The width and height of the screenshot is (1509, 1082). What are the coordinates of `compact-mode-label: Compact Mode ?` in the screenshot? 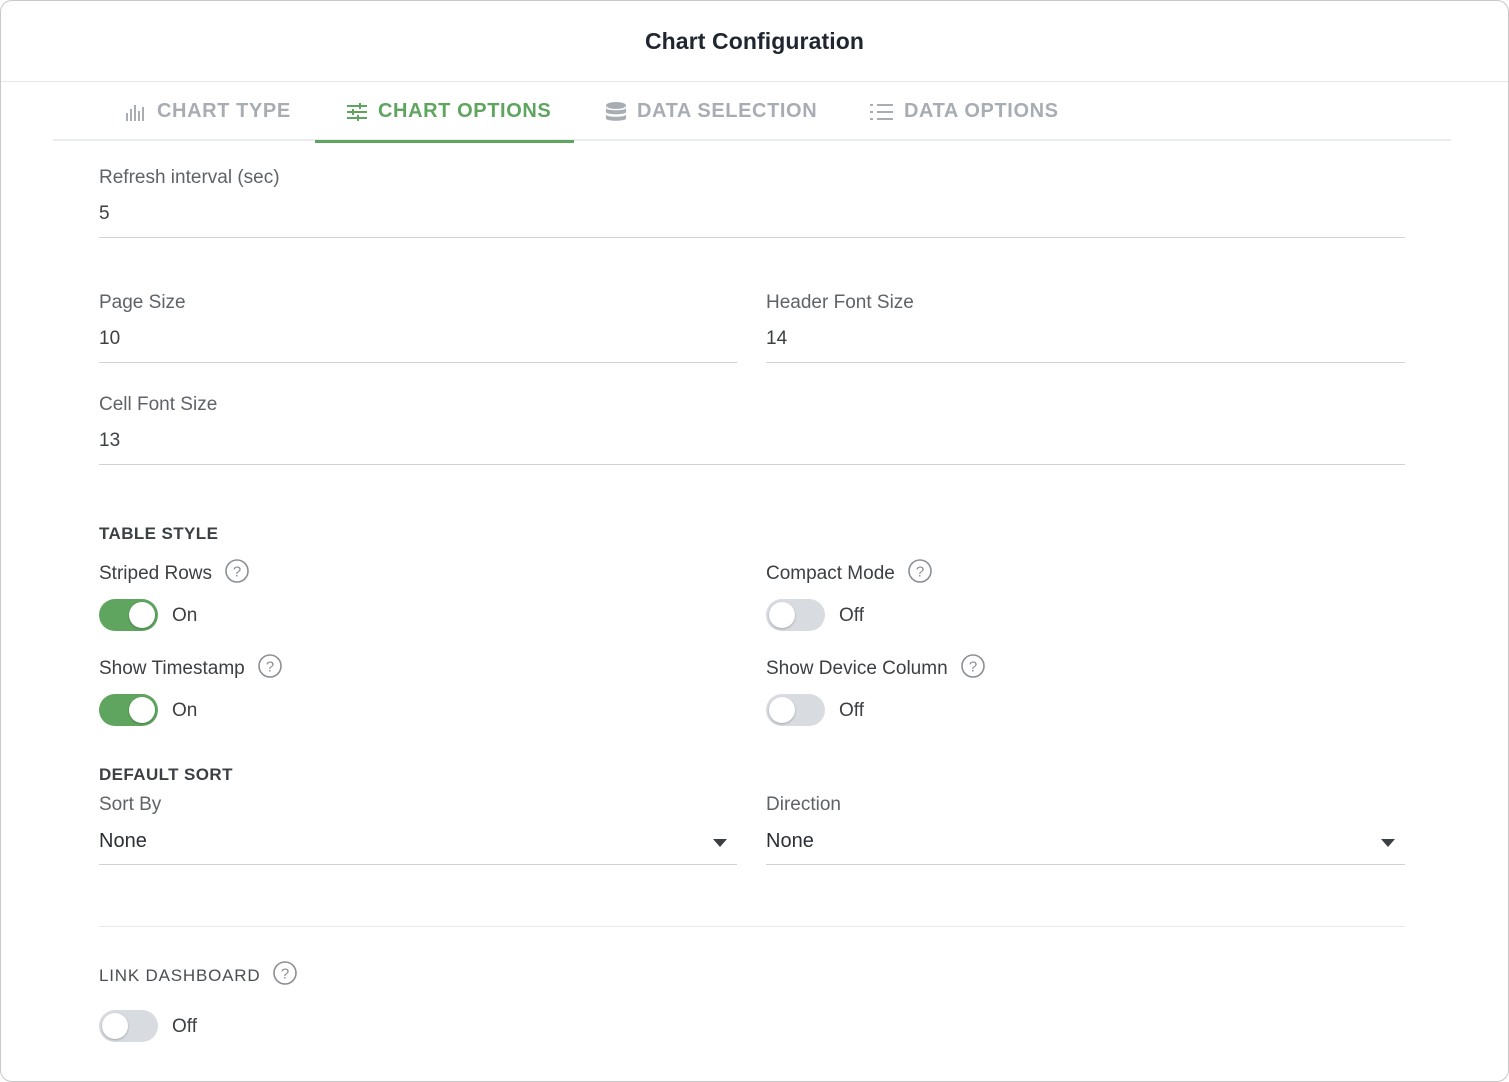 It's located at (849, 574).